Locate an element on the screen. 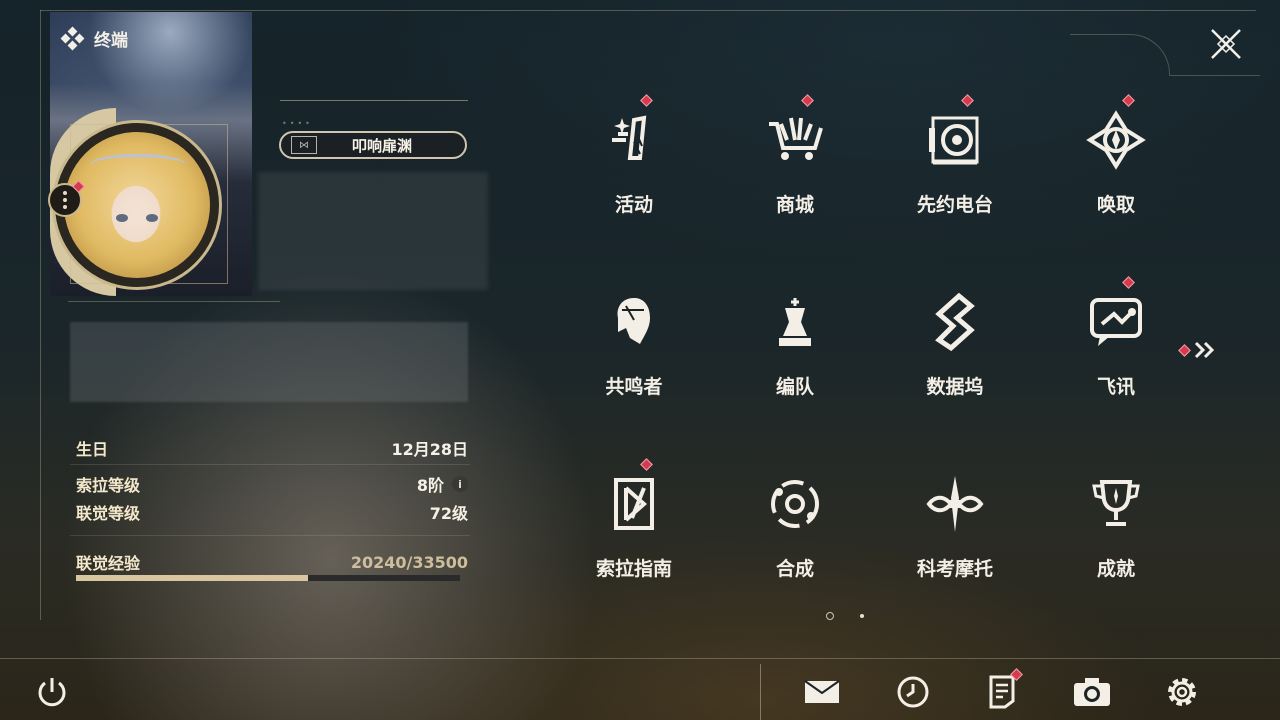 The height and width of the screenshot is (720, 1280). notes-button is located at coordinates (1002, 690).